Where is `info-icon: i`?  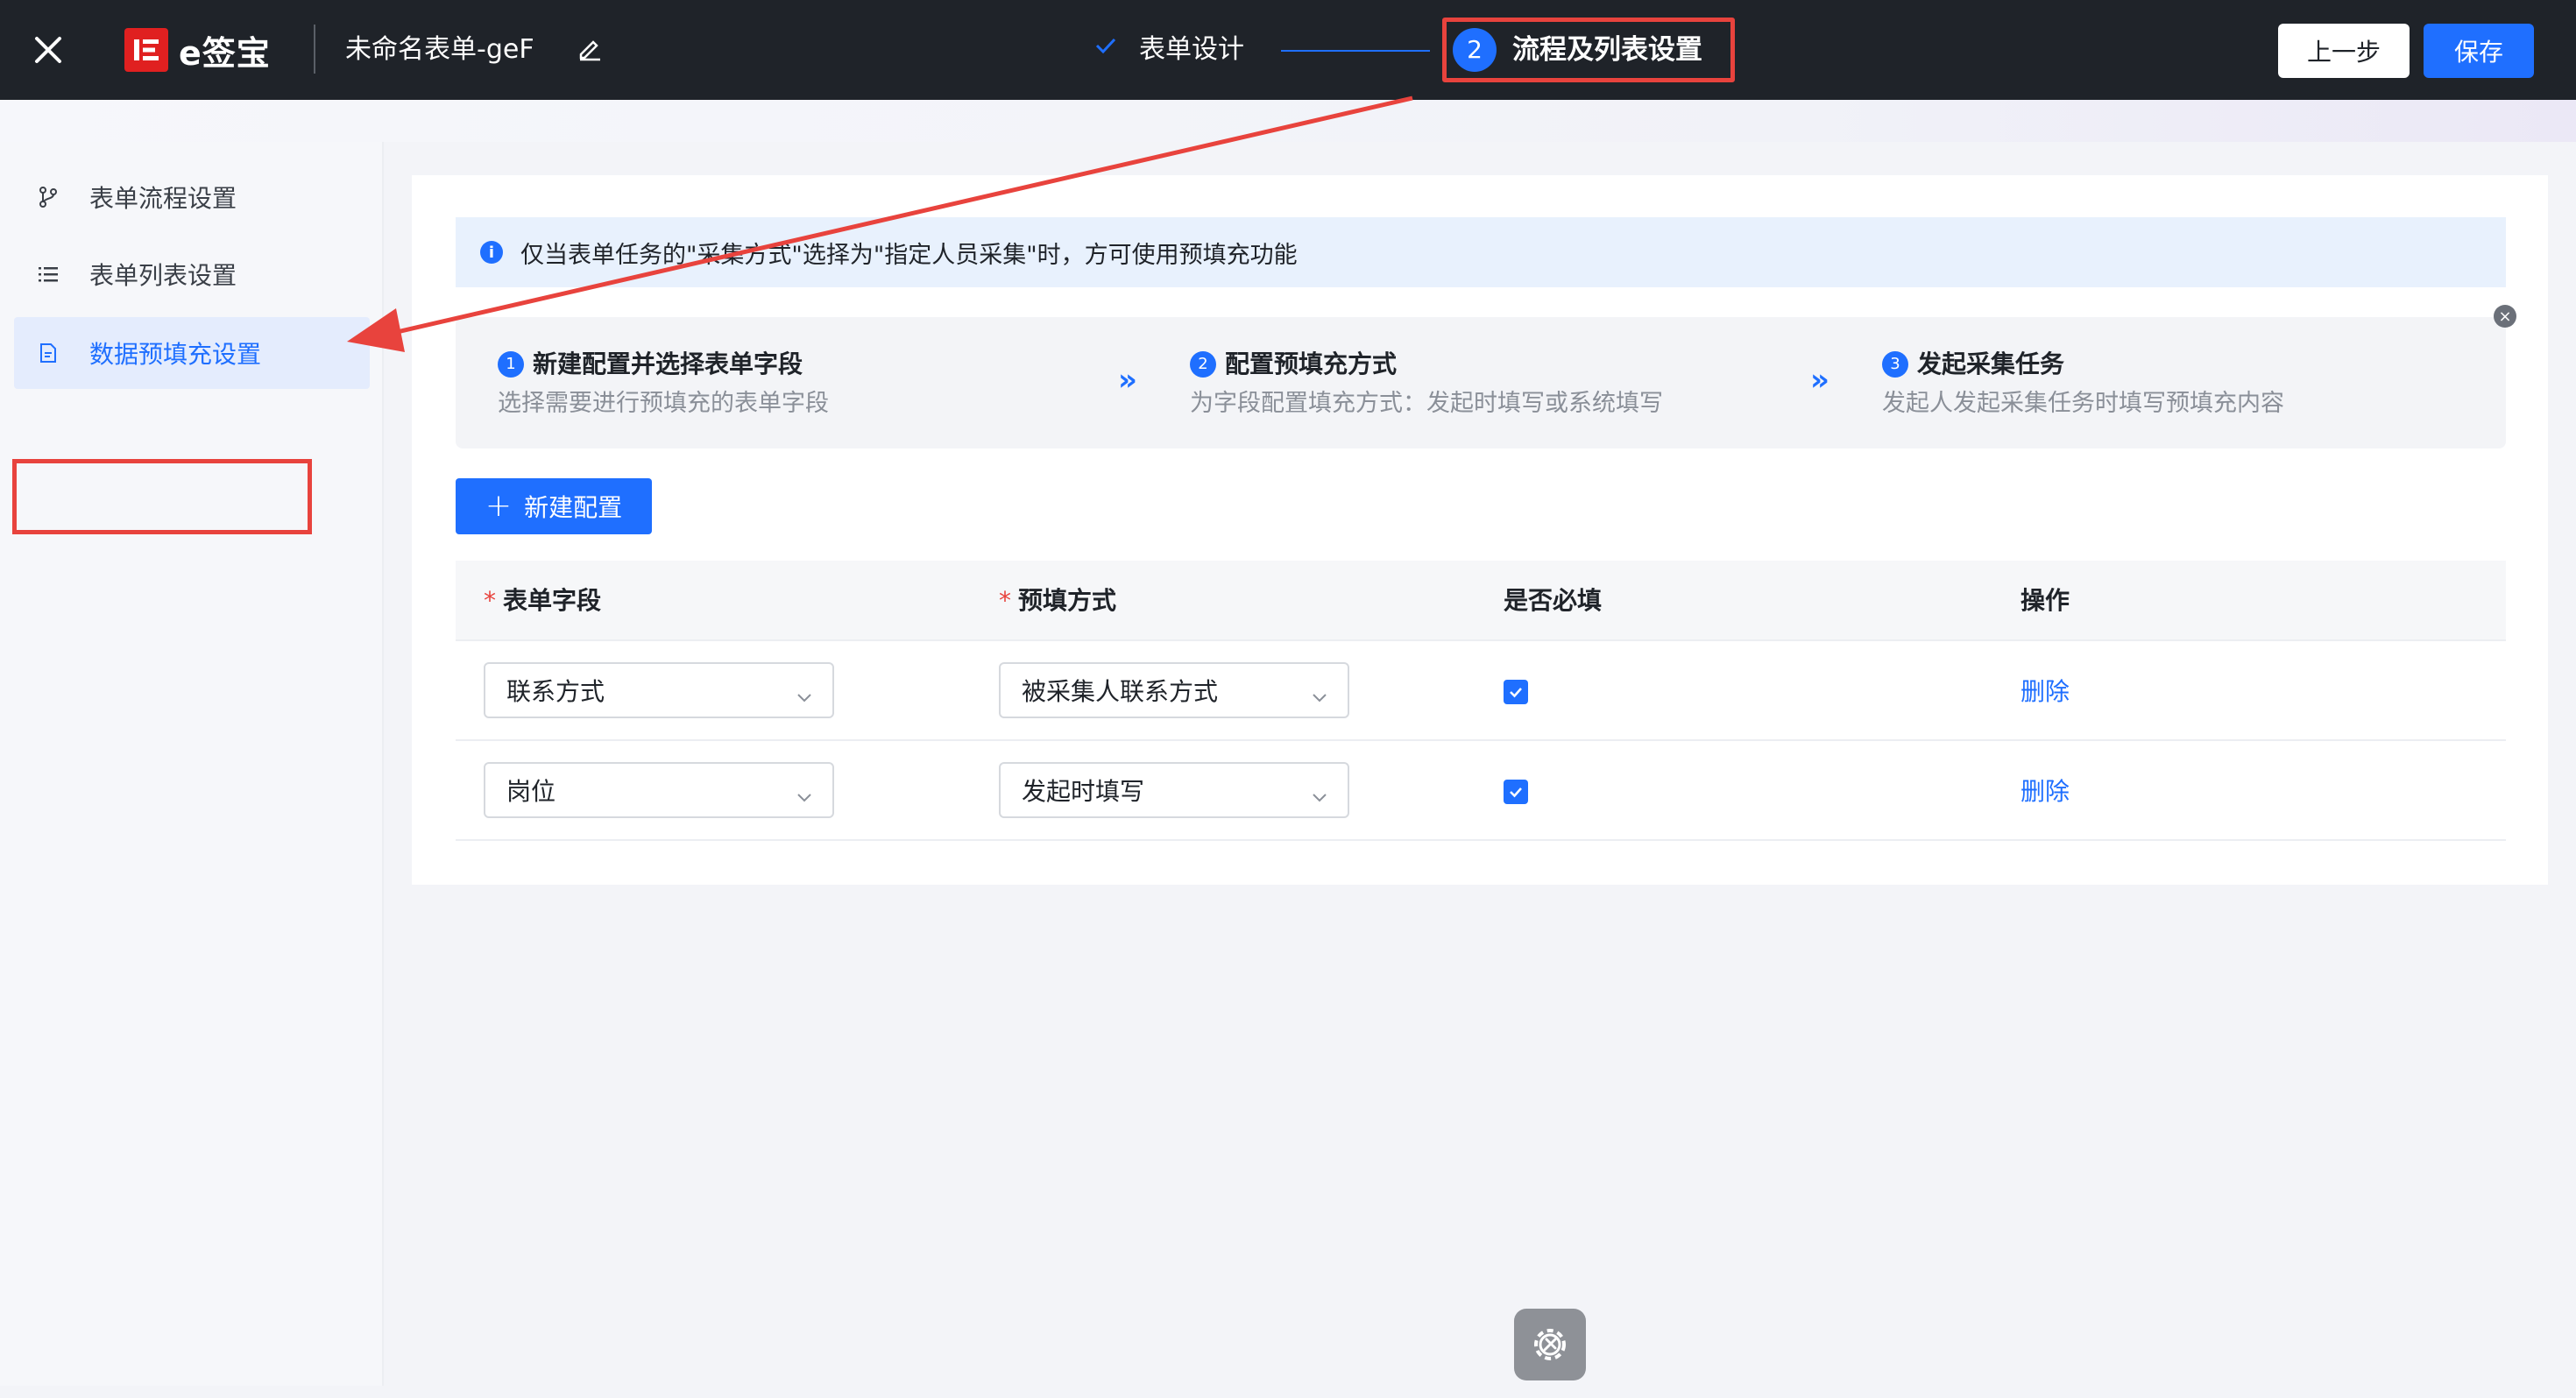 info-icon: i is located at coordinates (491, 252).